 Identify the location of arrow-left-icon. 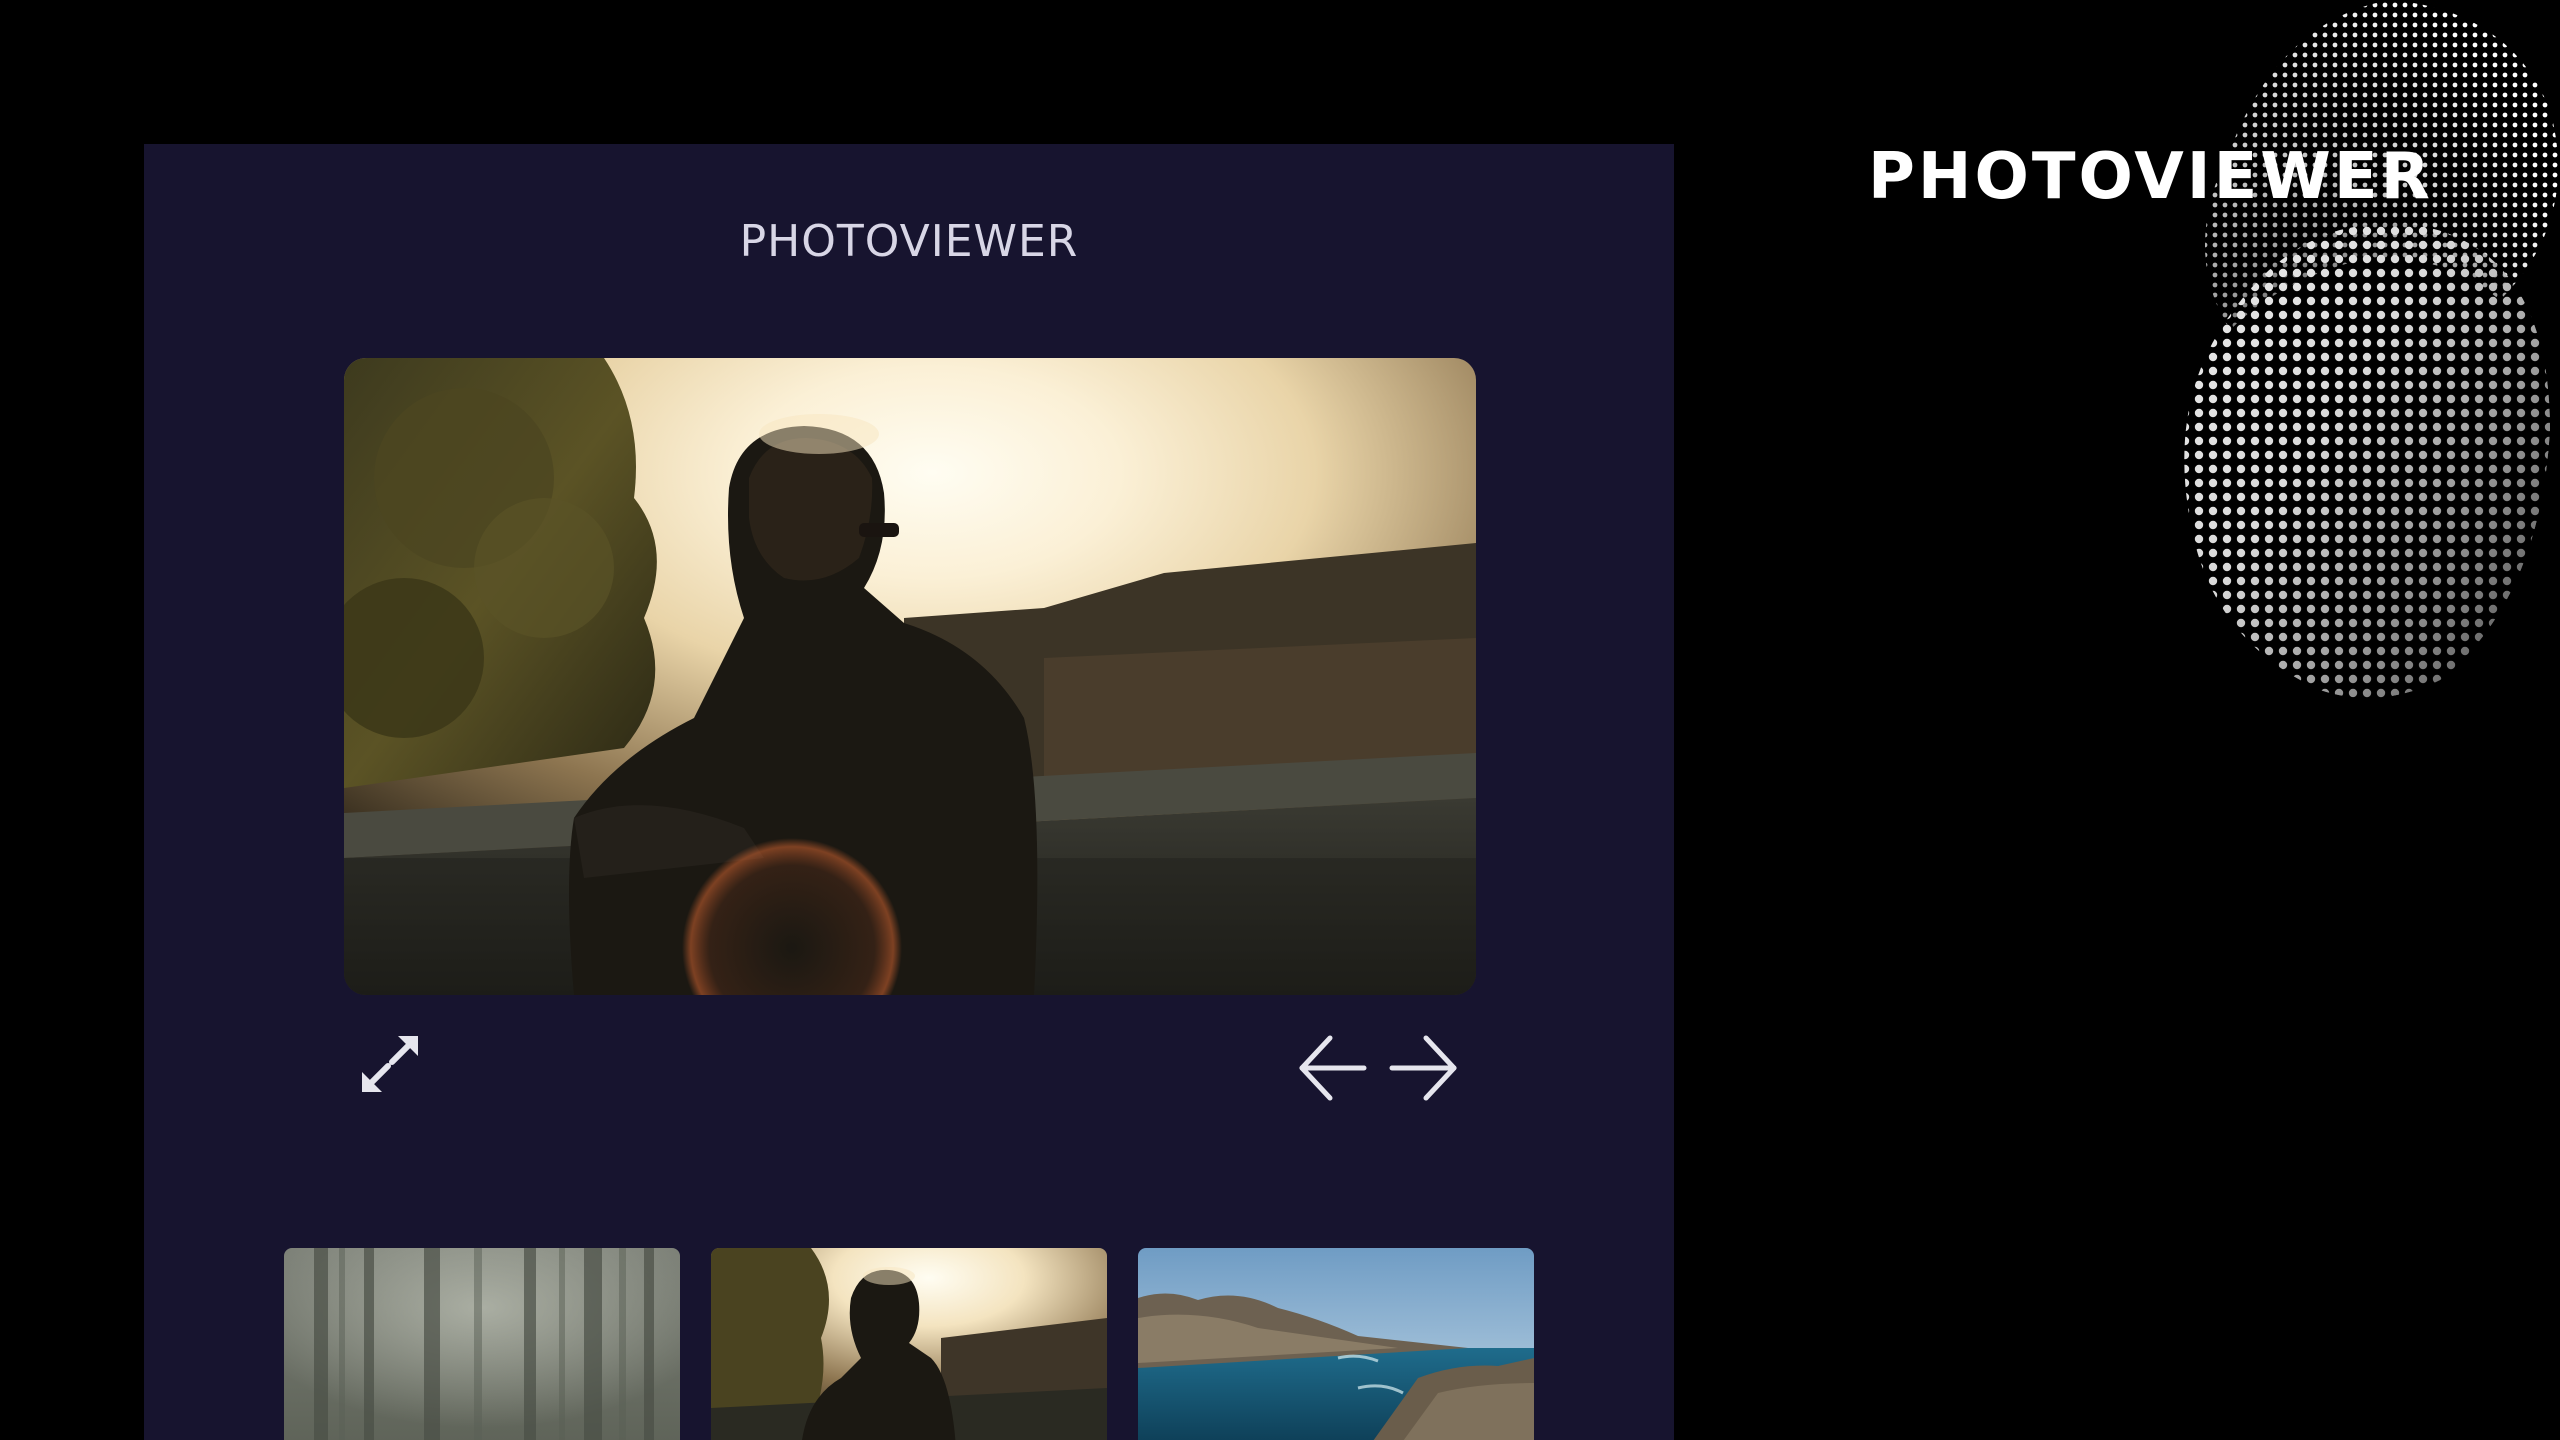
(1333, 1068).